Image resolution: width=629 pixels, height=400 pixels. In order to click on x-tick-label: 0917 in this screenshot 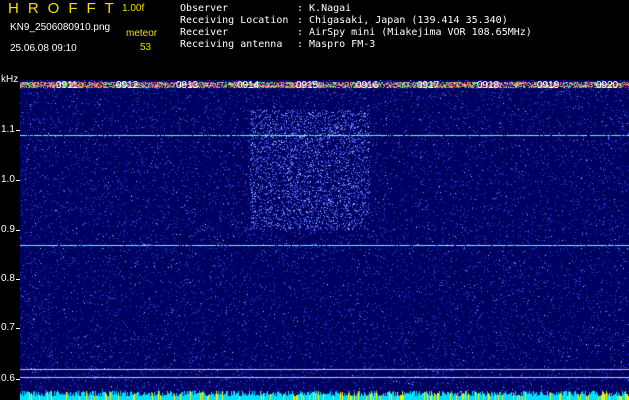, I will do `click(428, 85)`.